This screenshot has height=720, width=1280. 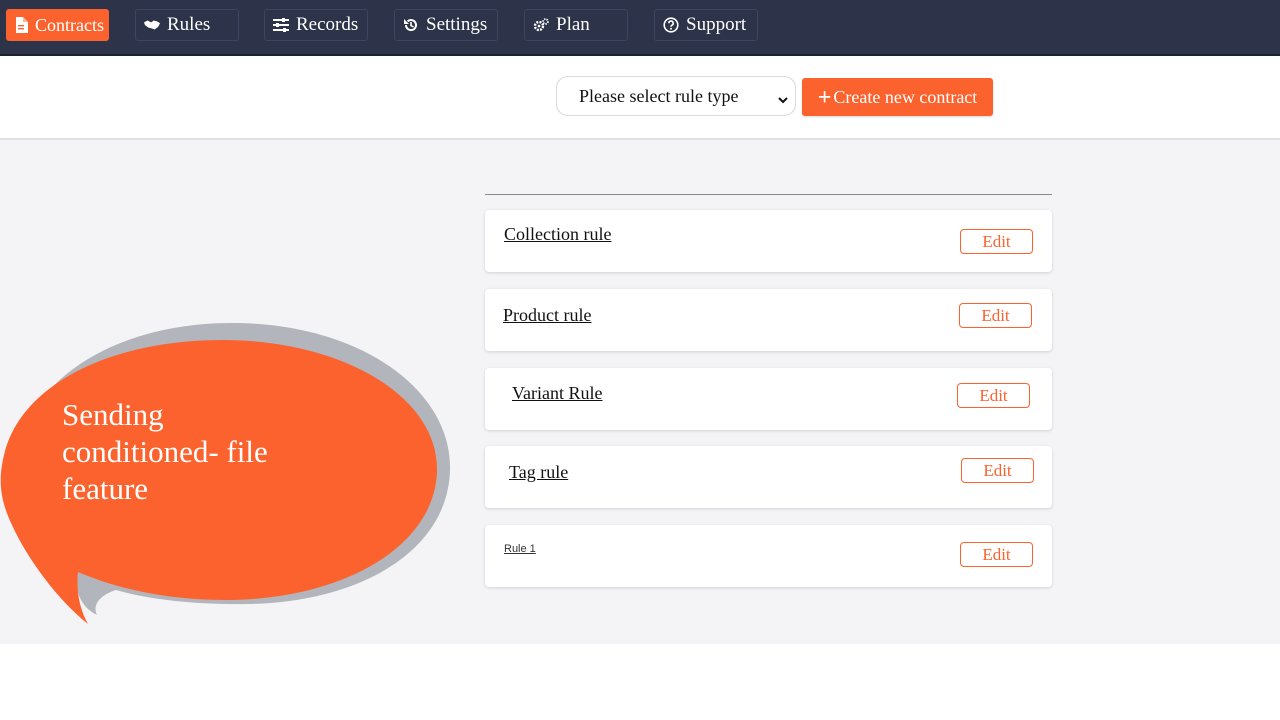 I want to click on chevron-down-icon, so click(x=783, y=100).